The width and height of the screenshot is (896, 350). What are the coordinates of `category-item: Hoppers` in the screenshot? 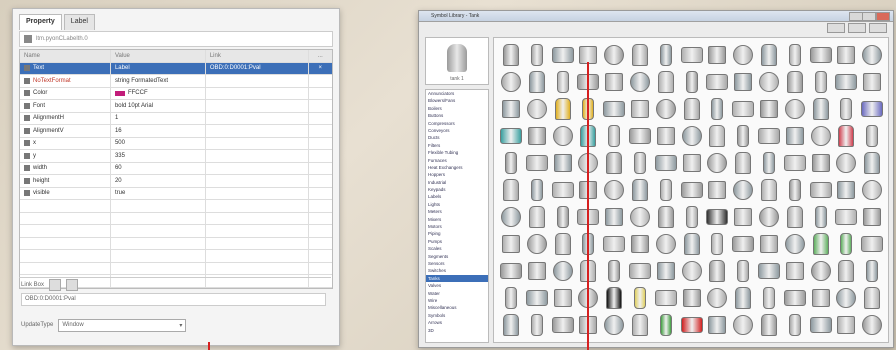 It's located at (457, 174).